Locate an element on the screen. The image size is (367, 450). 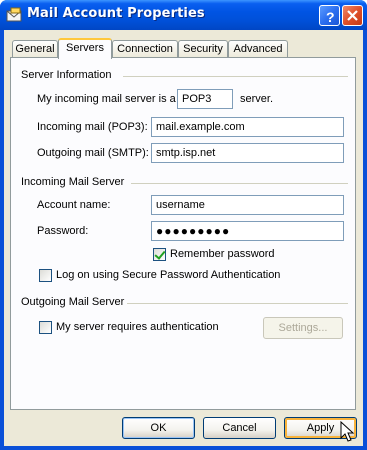
tab-general: General is located at coordinates (35, 49).